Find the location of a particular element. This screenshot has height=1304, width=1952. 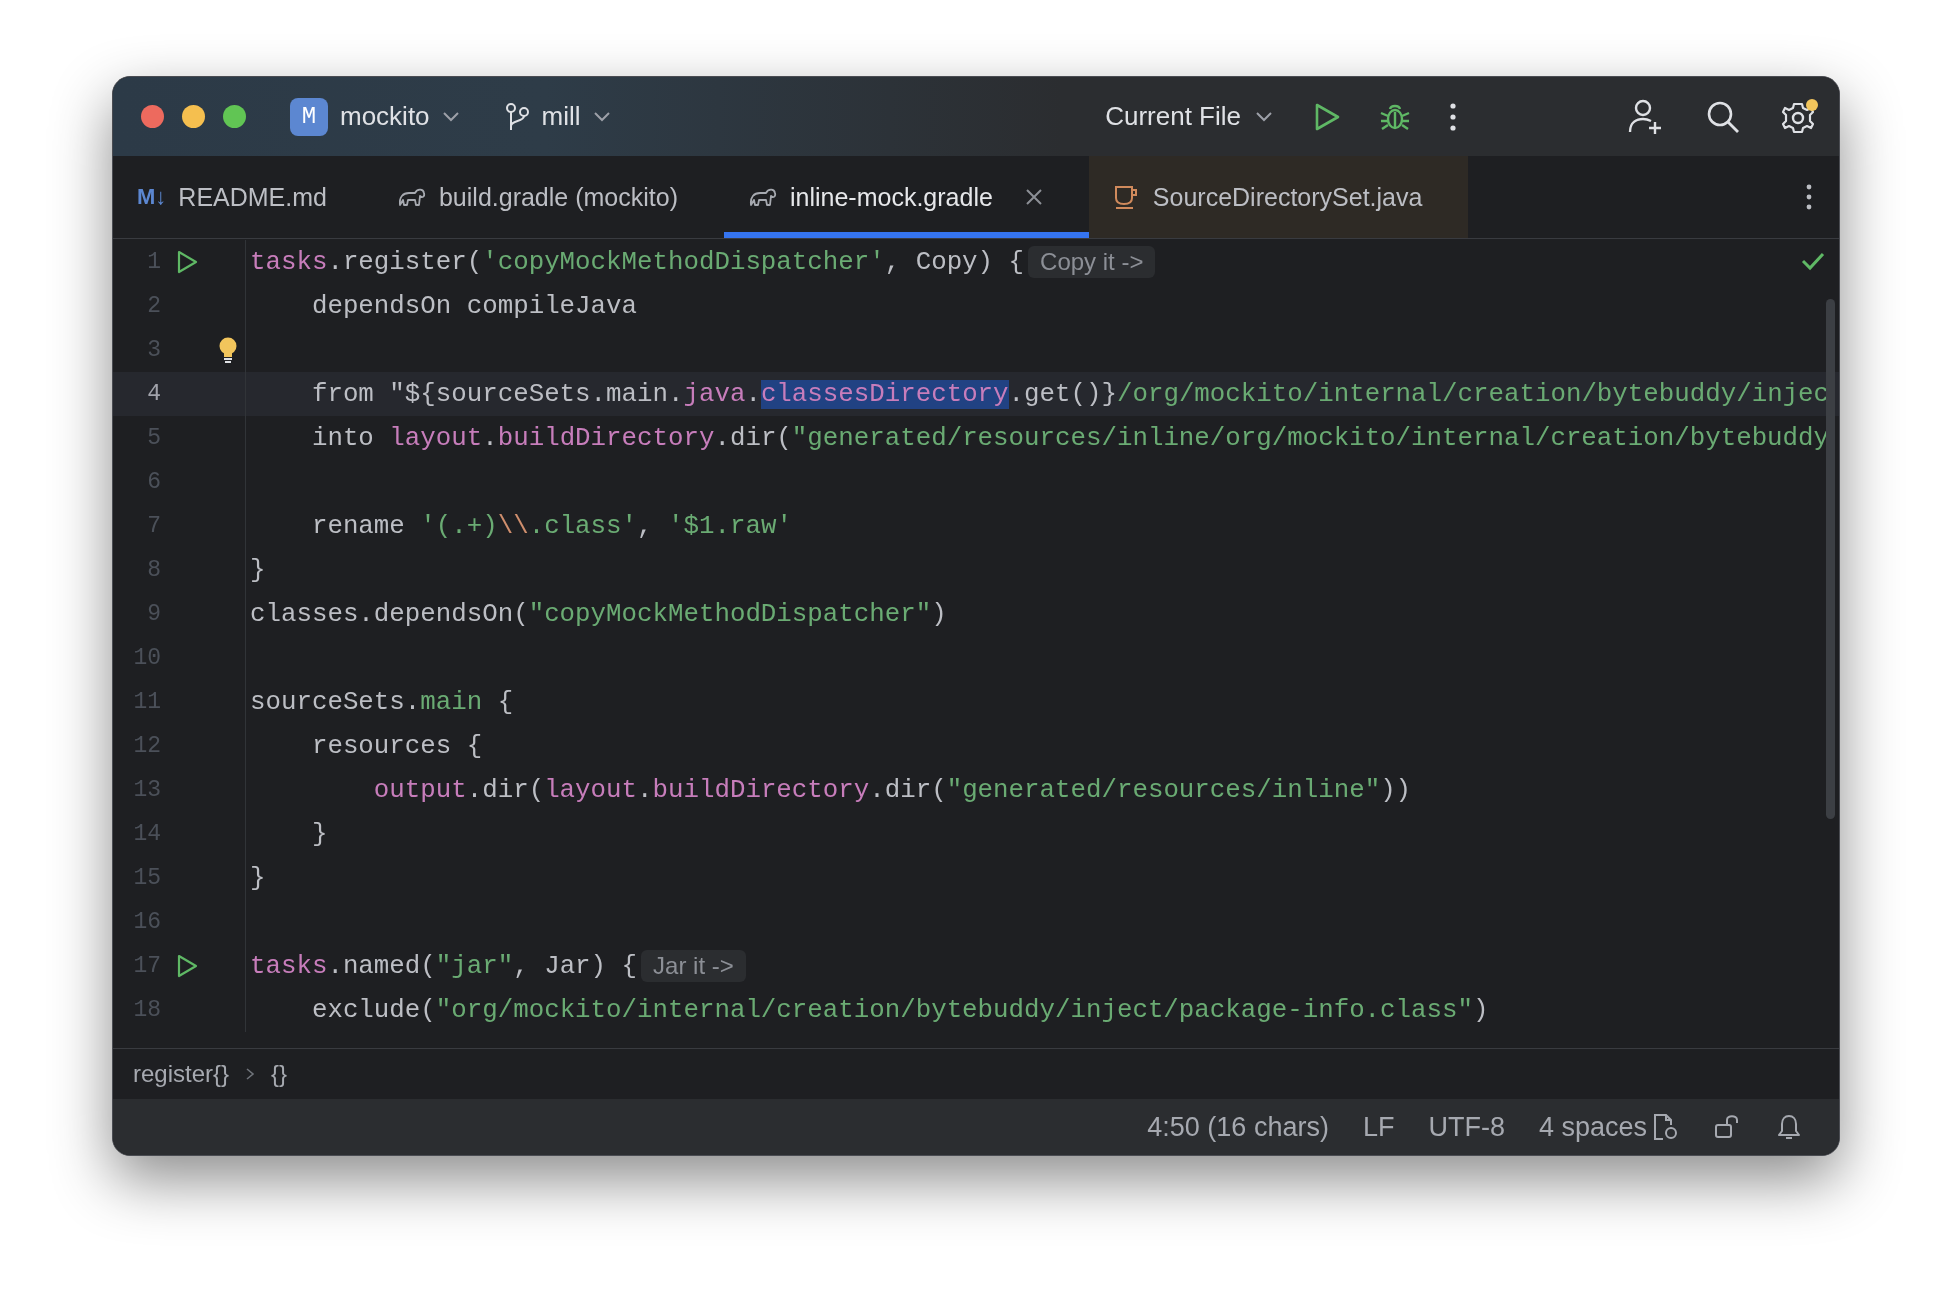

project-name: mockito is located at coordinates (385, 116).